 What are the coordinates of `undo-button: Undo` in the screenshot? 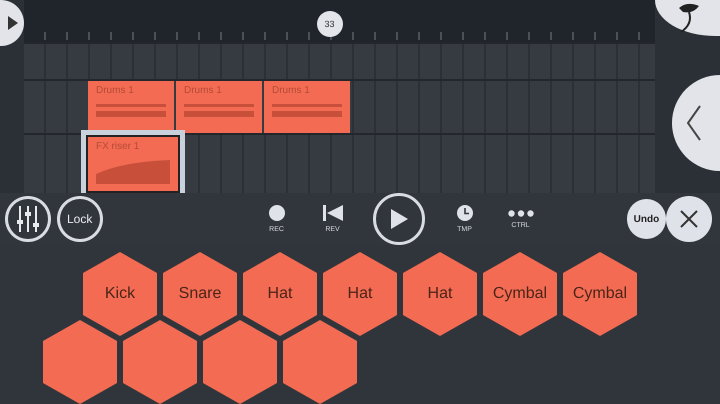 It's located at (646, 219).